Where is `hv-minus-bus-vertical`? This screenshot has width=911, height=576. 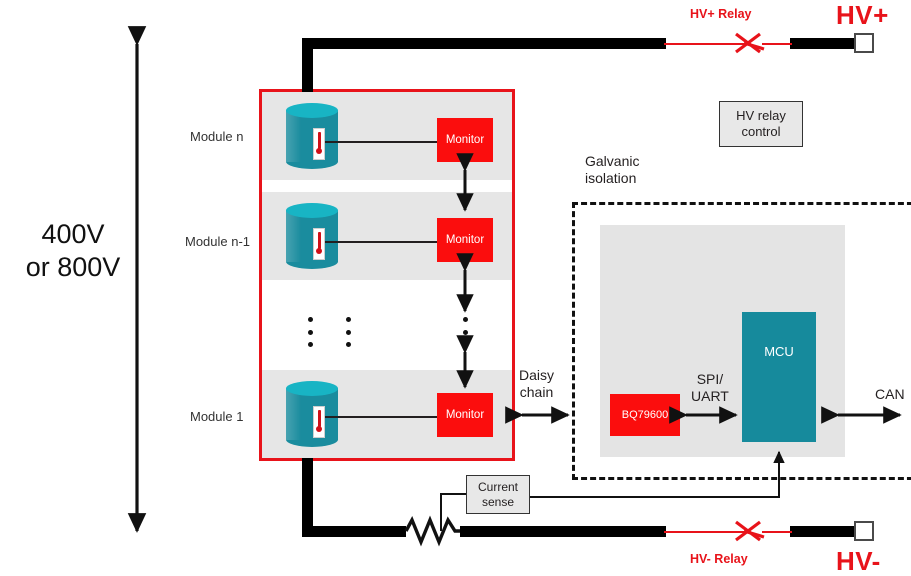 hv-minus-bus-vertical is located at coordinates (307, 492).